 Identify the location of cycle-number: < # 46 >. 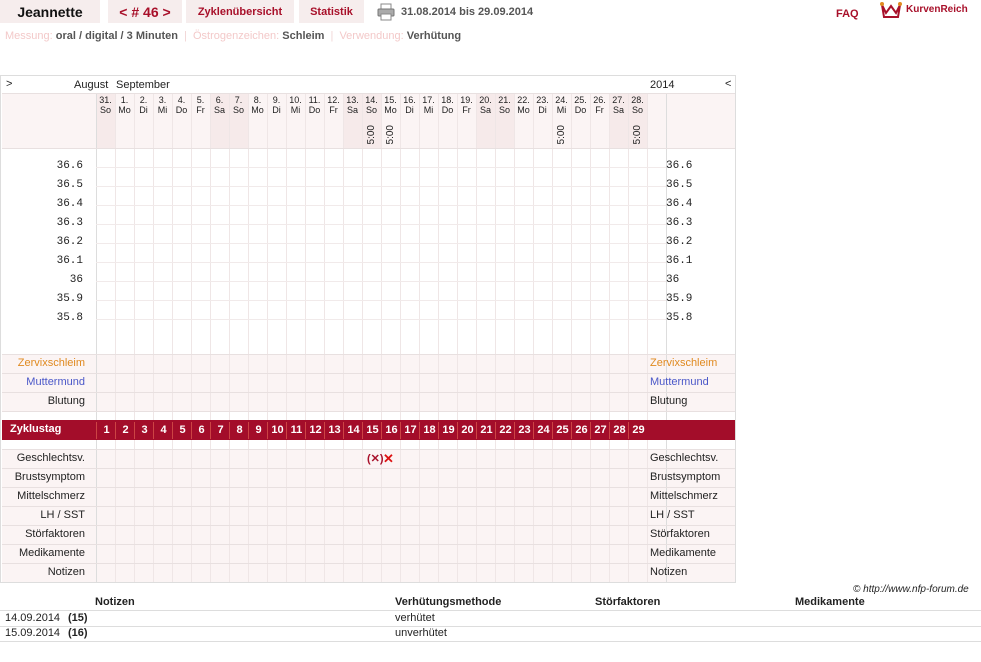
(144, 12).